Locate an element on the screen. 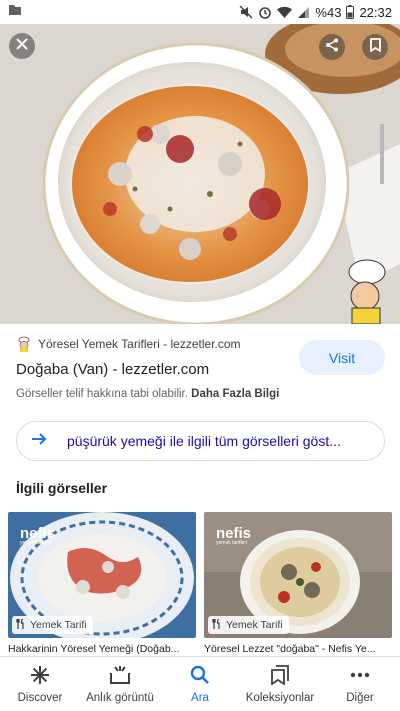 This screenshot has width=400, height=711. battery-icon is located at coordinates (350, 12).